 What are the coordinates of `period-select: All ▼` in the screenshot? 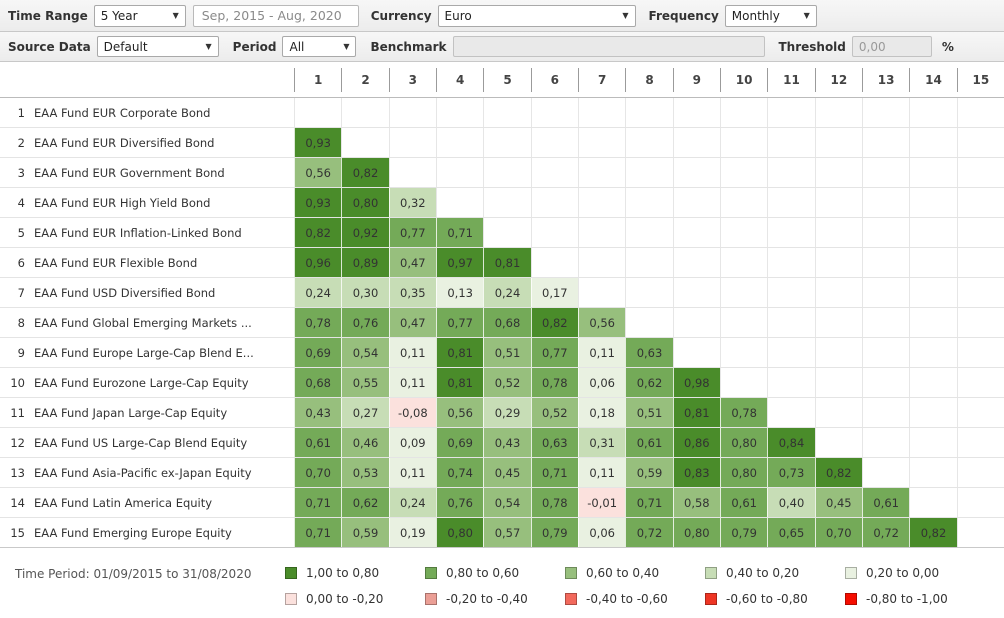 It's located at (319, 46).